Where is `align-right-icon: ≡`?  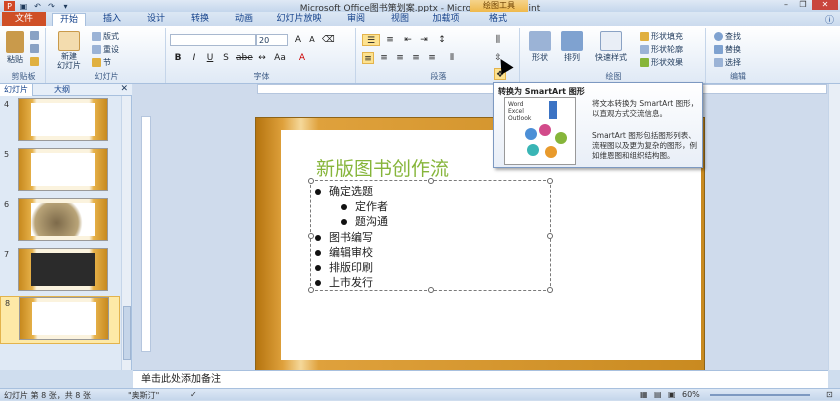 align-right-icon: ≡ is located at coordinates (400, 58).